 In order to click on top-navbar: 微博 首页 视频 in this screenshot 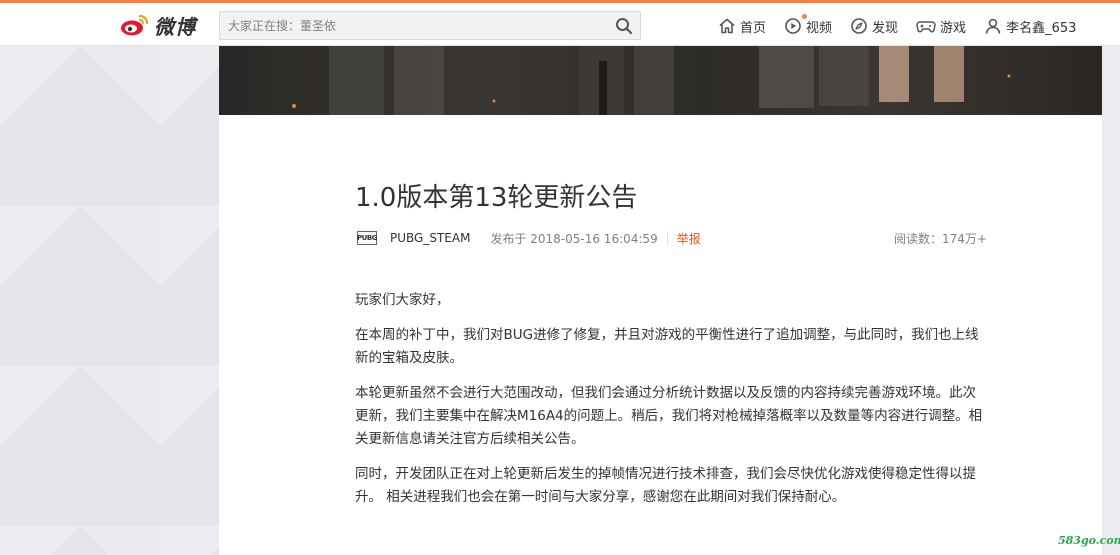, I will do `click(560, 24)`.